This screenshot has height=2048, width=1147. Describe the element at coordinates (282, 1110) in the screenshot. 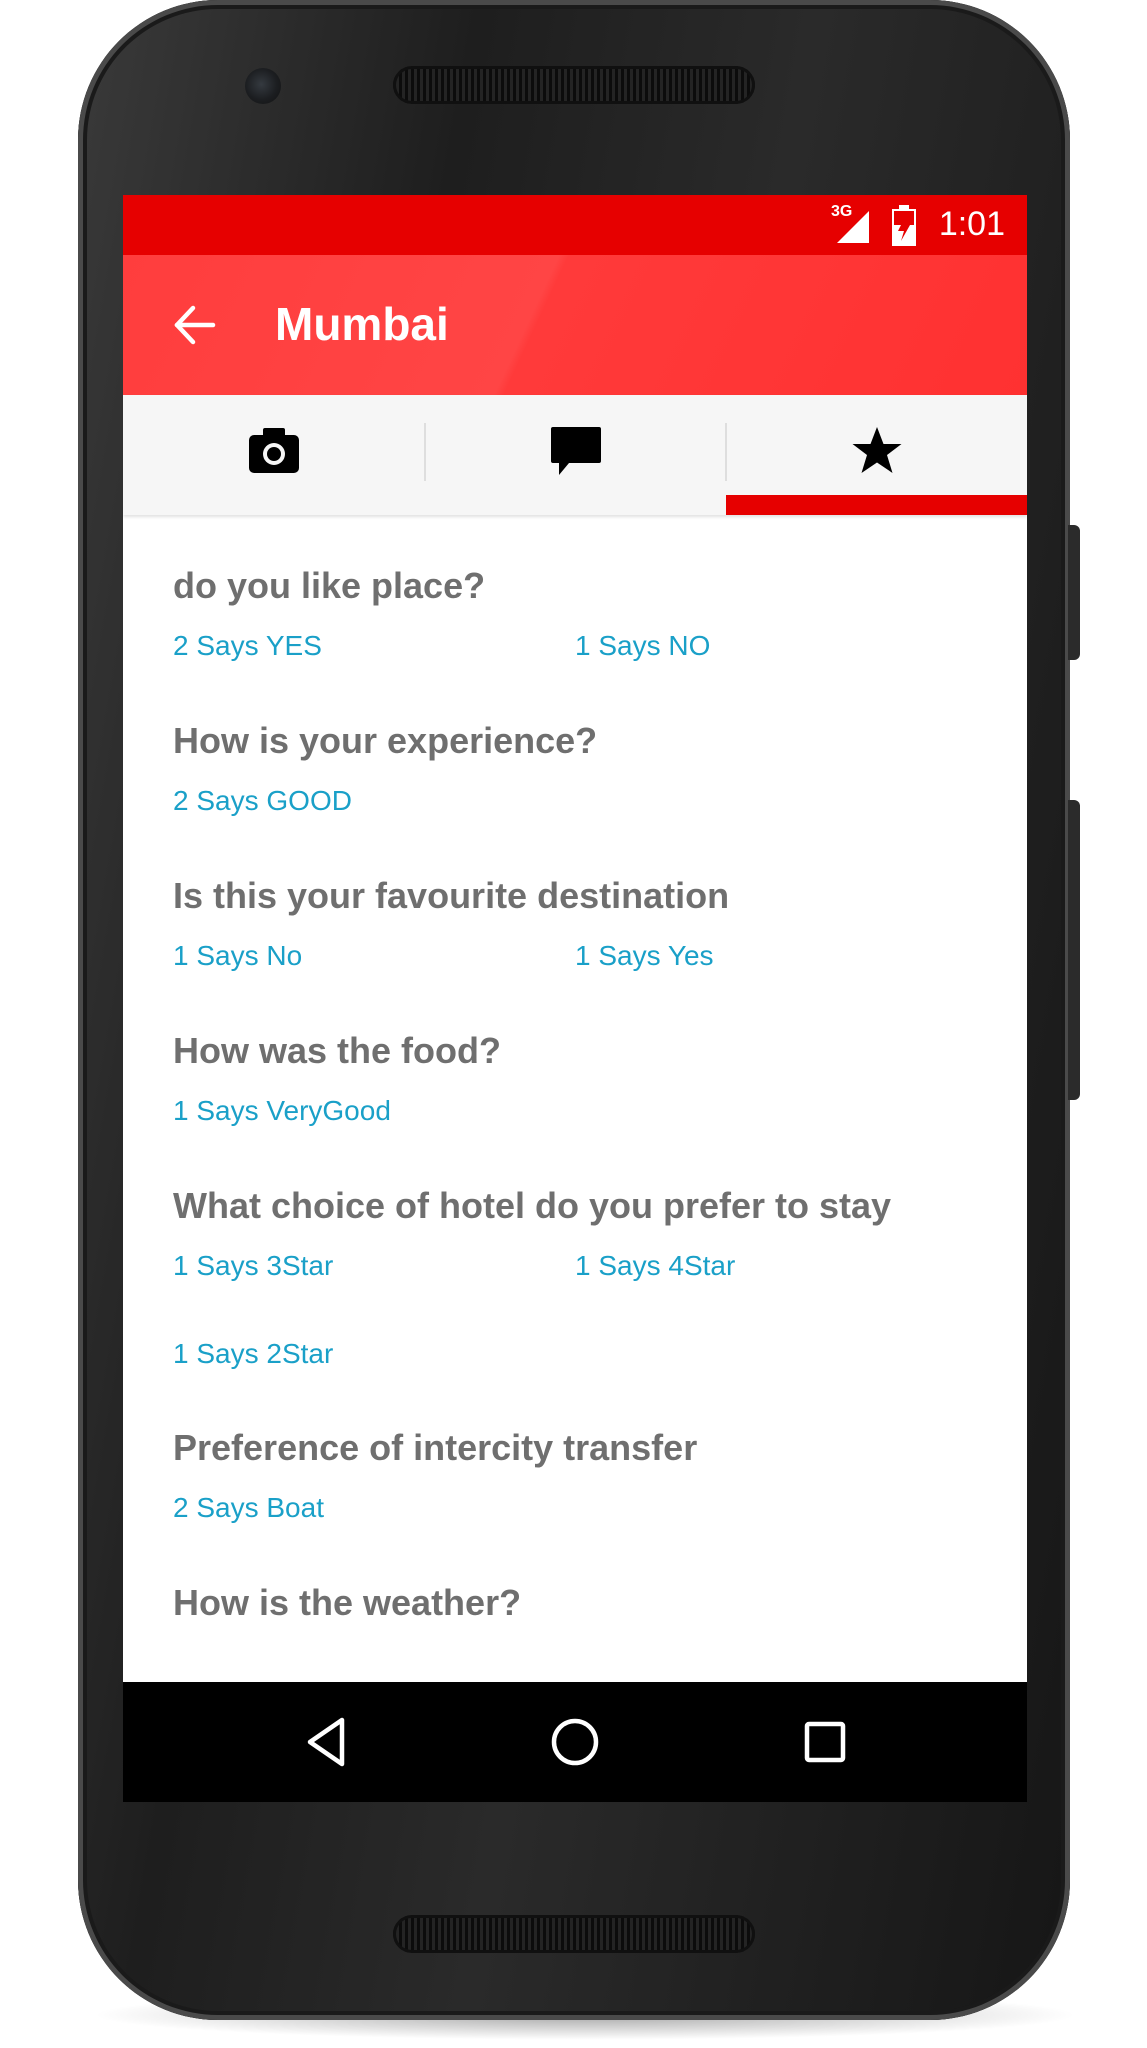

I see `answer-count: 1 Says VeryGood` at that location.